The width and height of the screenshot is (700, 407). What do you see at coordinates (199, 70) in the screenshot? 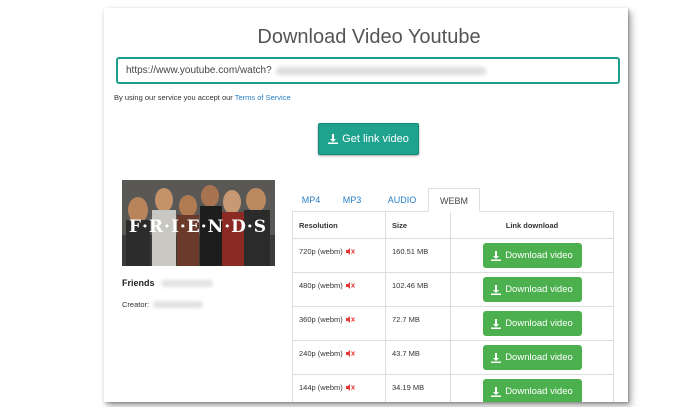
I see `url-text: https://www.youtube.com/watch?` at bounding box center [199, 70].